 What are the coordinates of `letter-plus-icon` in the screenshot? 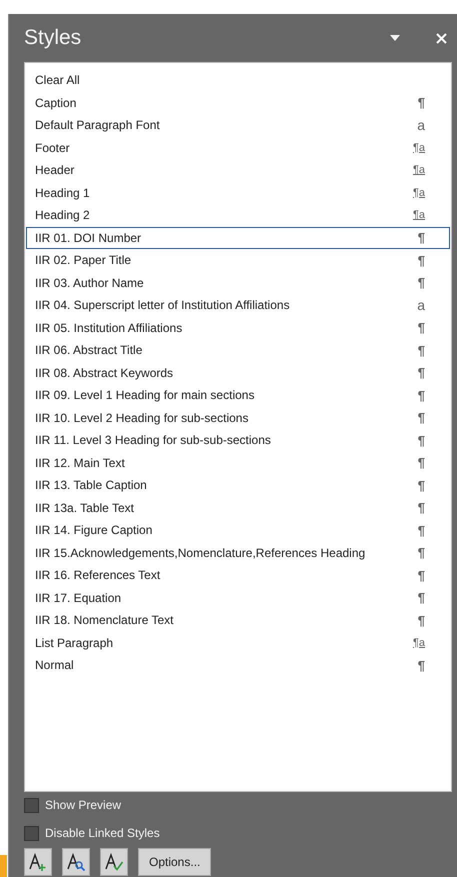 It's located at (38, 862).